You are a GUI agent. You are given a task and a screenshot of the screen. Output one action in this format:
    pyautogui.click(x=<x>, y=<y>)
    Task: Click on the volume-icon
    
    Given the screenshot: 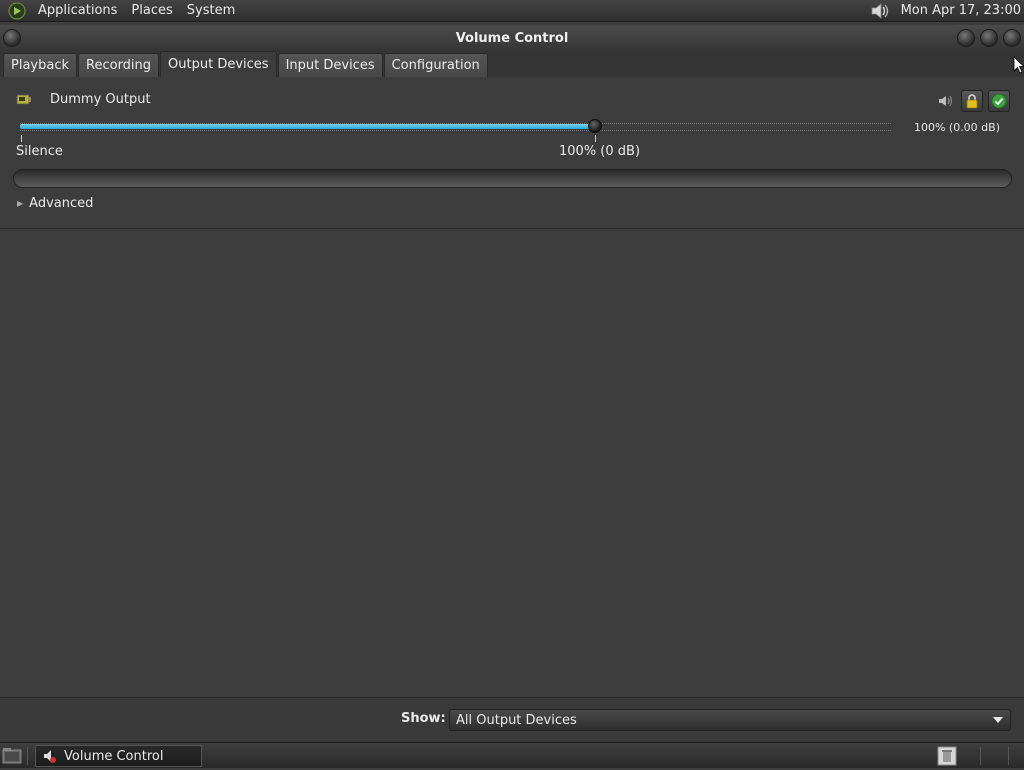 What is the action you would take?
    pyautogui.click(x=880, y=11)
    